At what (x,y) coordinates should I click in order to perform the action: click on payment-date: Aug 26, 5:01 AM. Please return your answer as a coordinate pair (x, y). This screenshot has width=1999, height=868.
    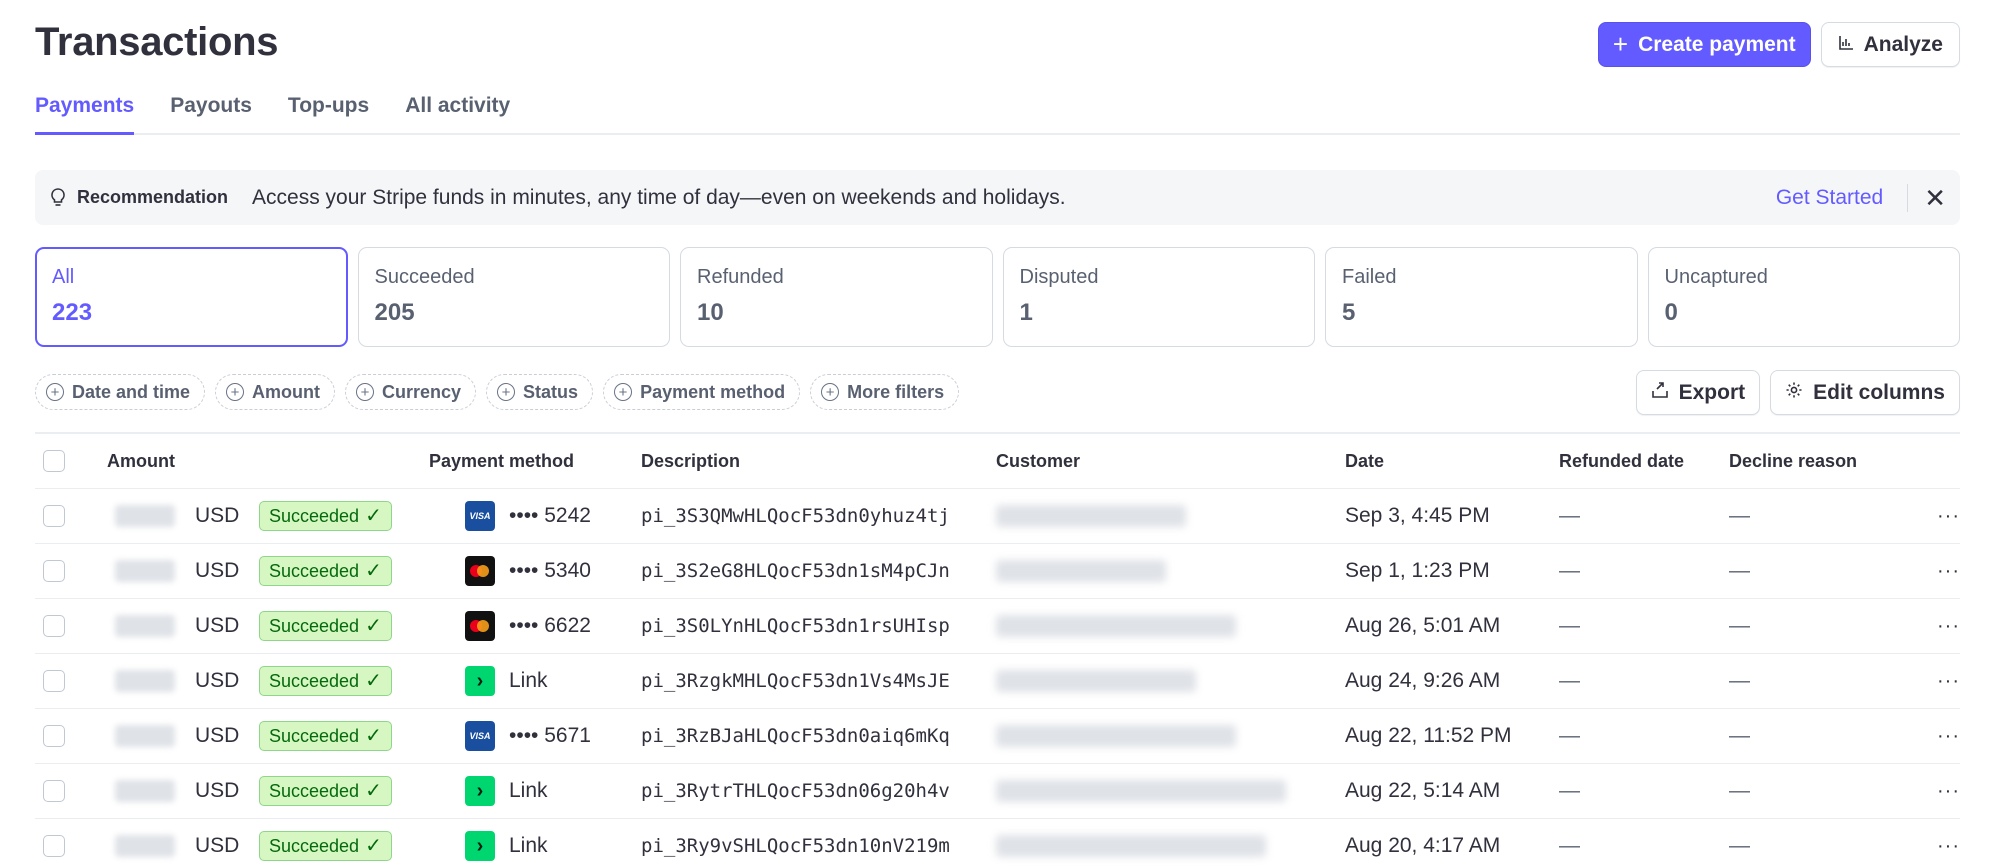
    Looking at the image, I should click on (1423, 625).